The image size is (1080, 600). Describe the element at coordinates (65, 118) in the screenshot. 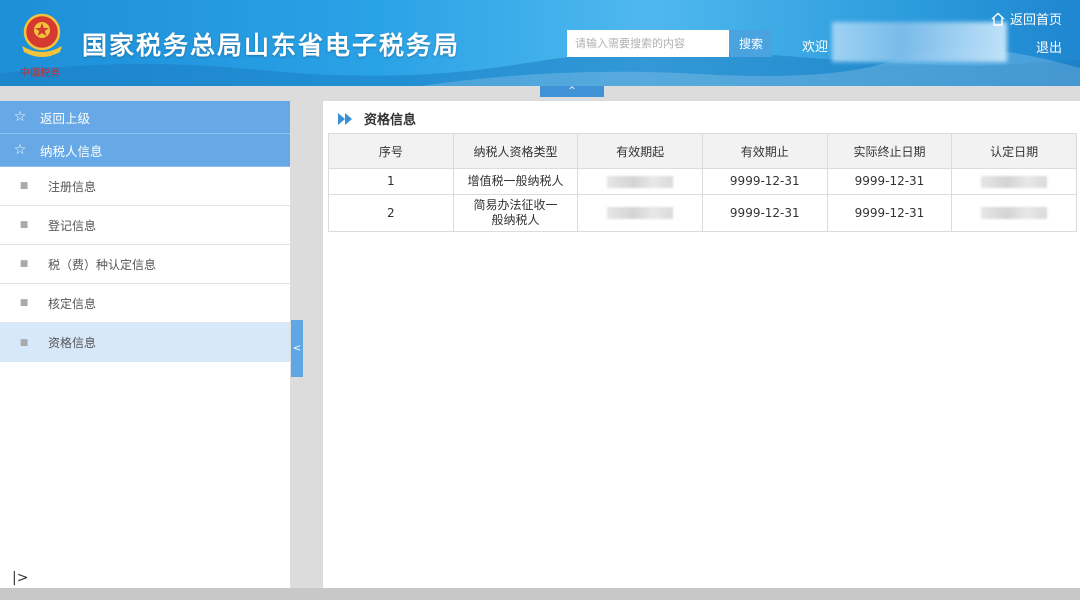

I see `sidebar-back-label: 返回上级` at that location.